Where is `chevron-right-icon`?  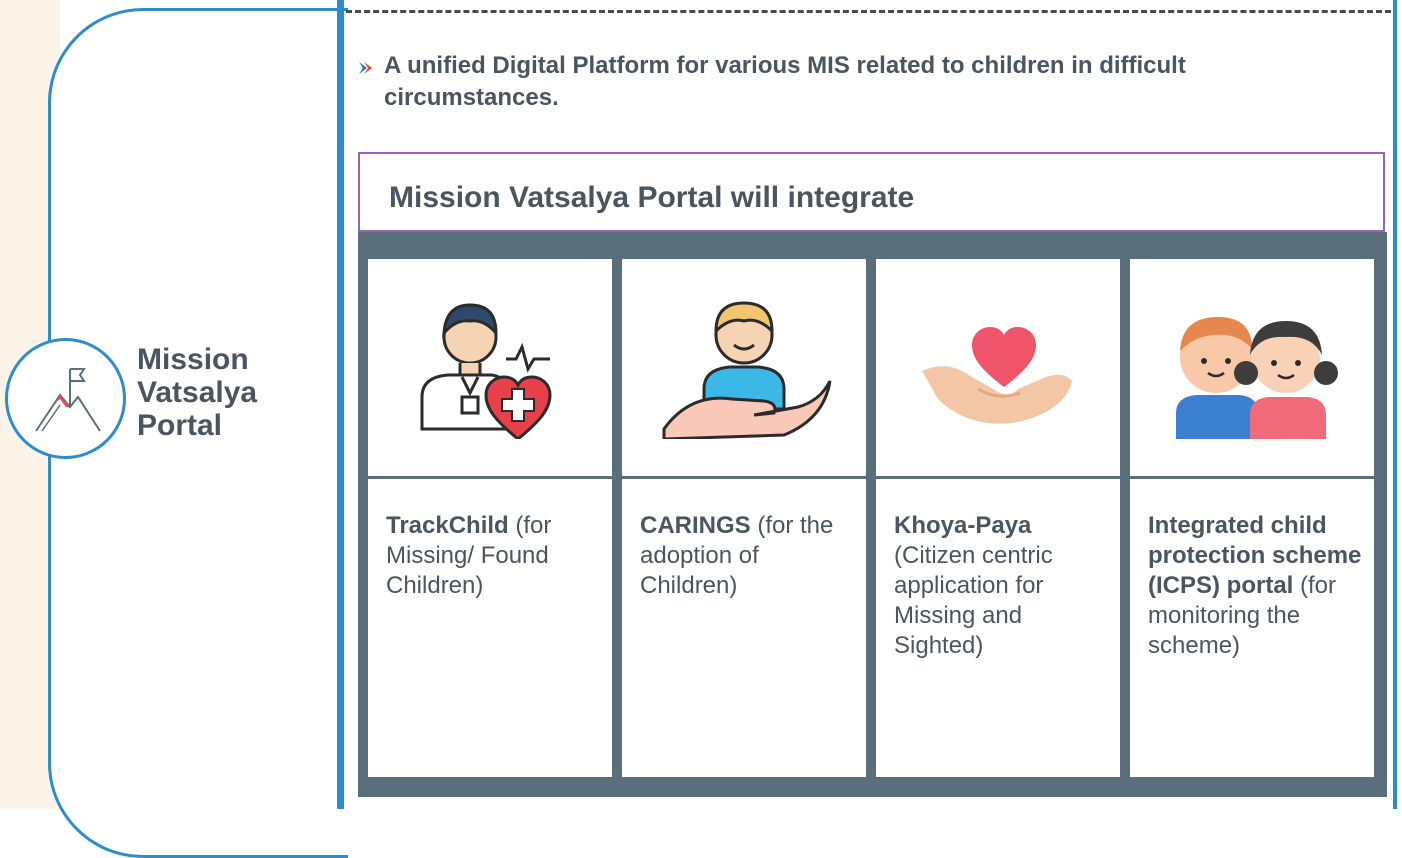 chevron-right-icon is located at coordinates (365, 68).